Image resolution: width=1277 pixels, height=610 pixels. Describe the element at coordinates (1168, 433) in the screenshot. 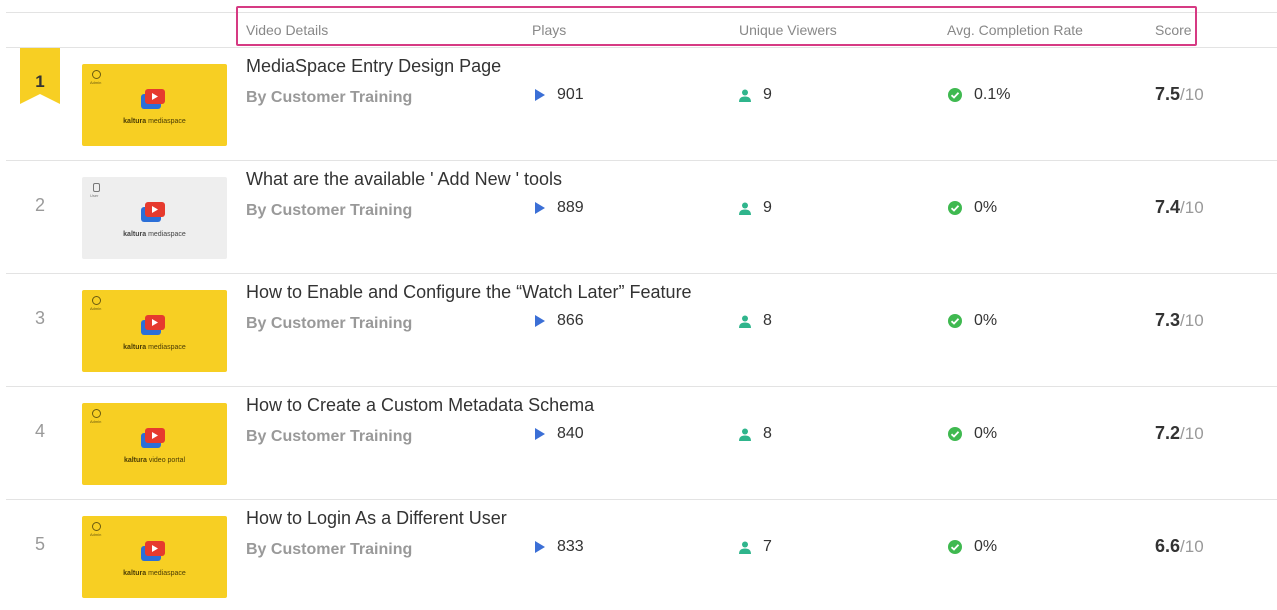

I see `score-value: 7.2` at that location.